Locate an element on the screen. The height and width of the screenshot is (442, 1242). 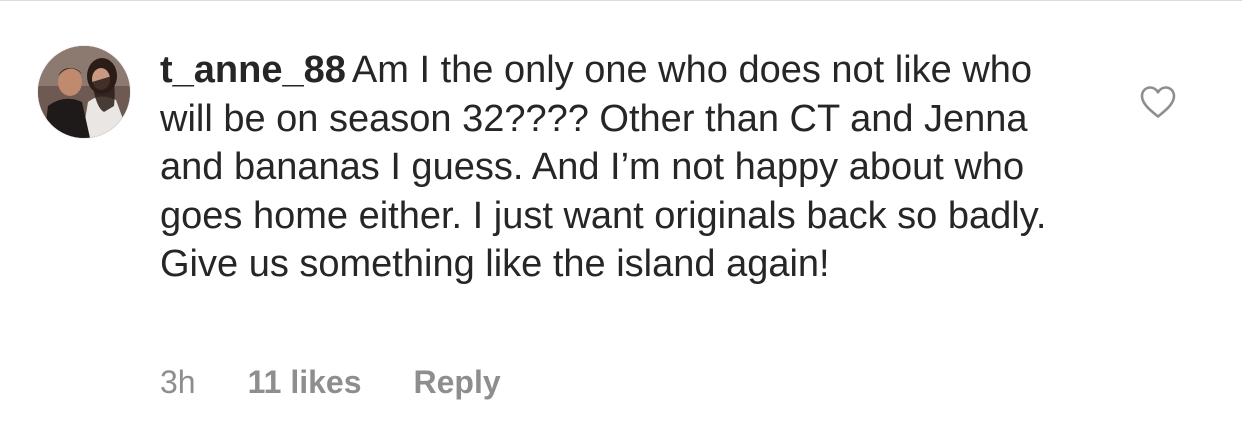
heart-outline-icon is located at coordinates (1158, 102).